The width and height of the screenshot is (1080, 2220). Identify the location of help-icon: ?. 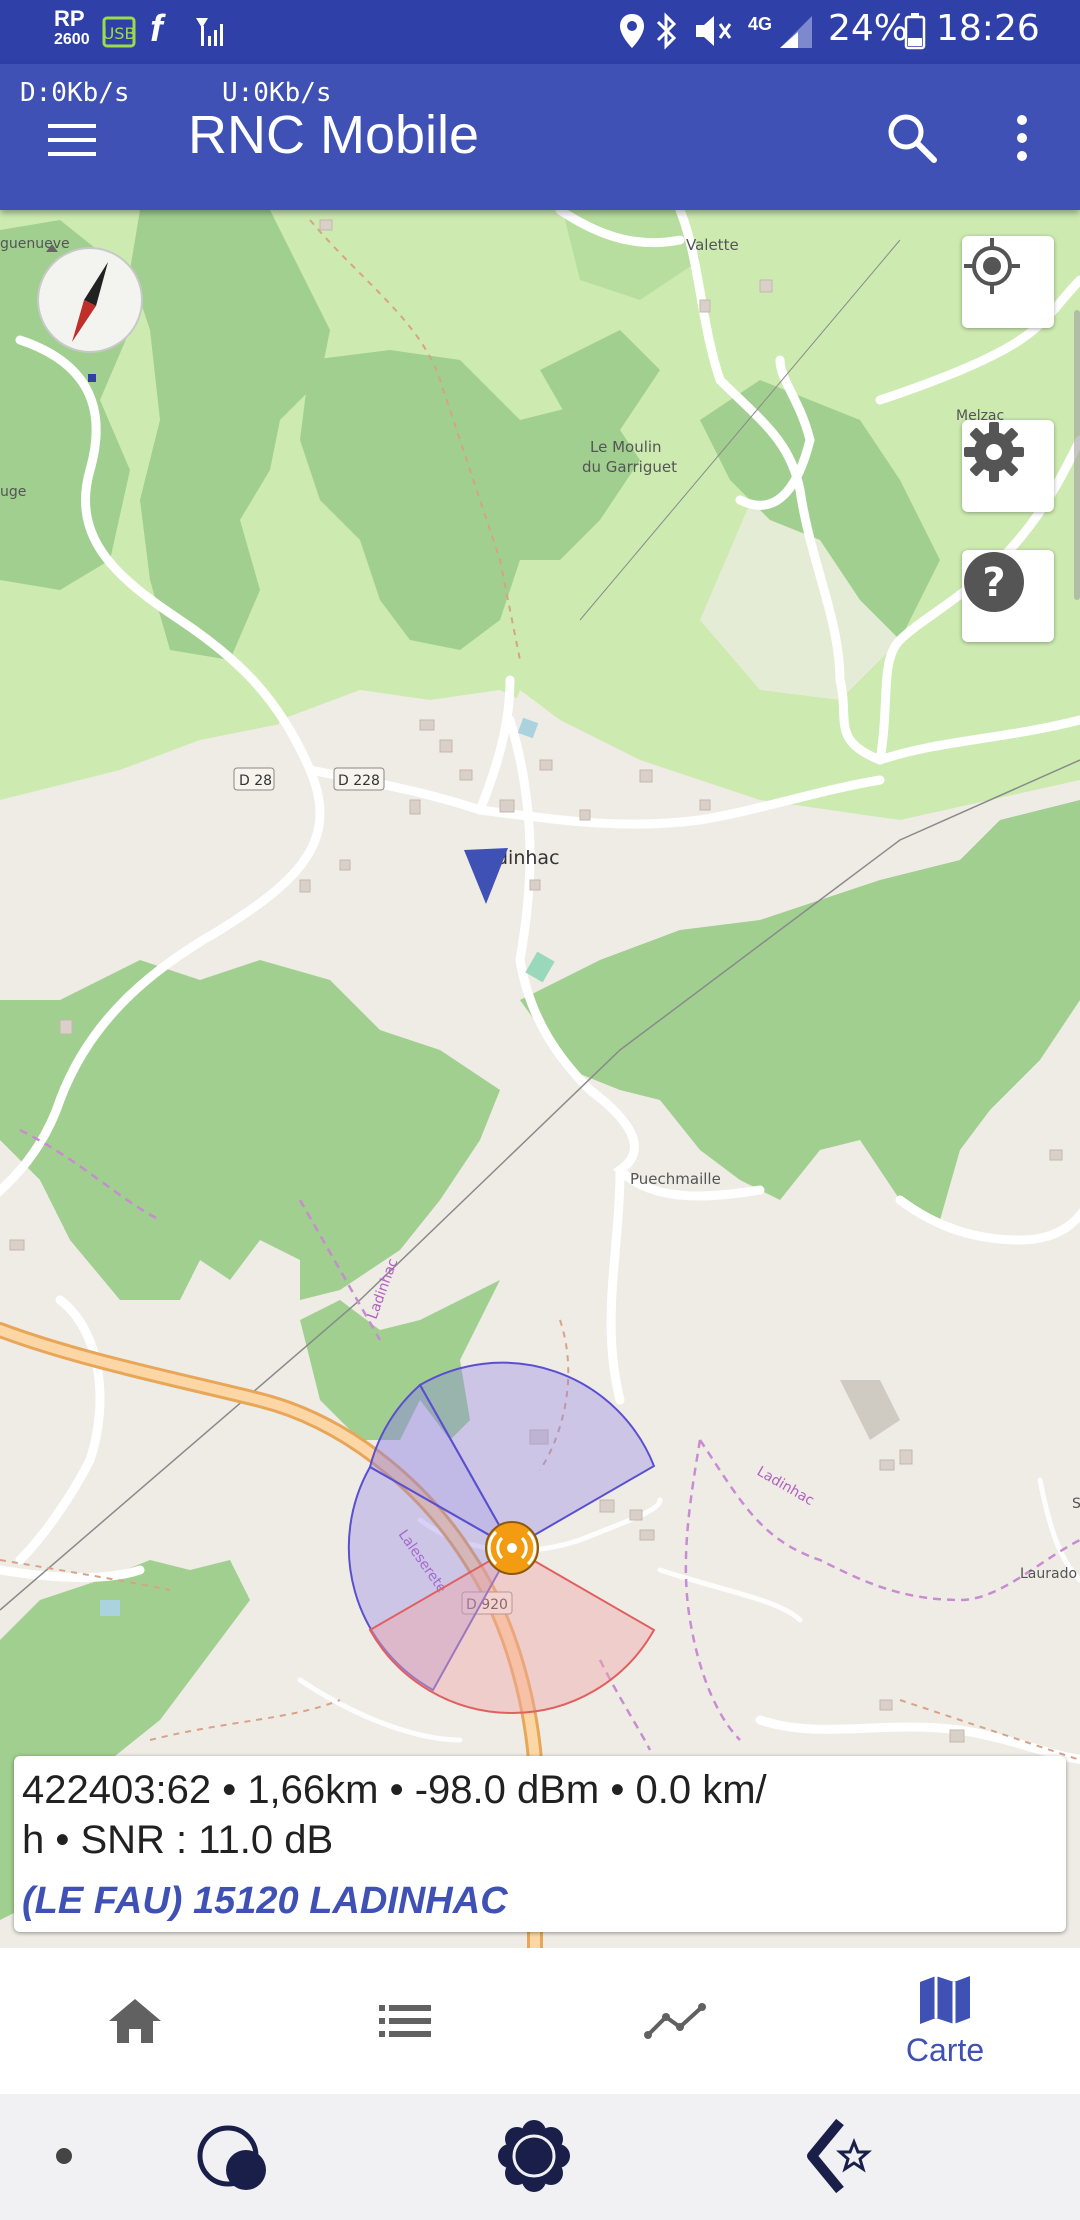
(994, 582).